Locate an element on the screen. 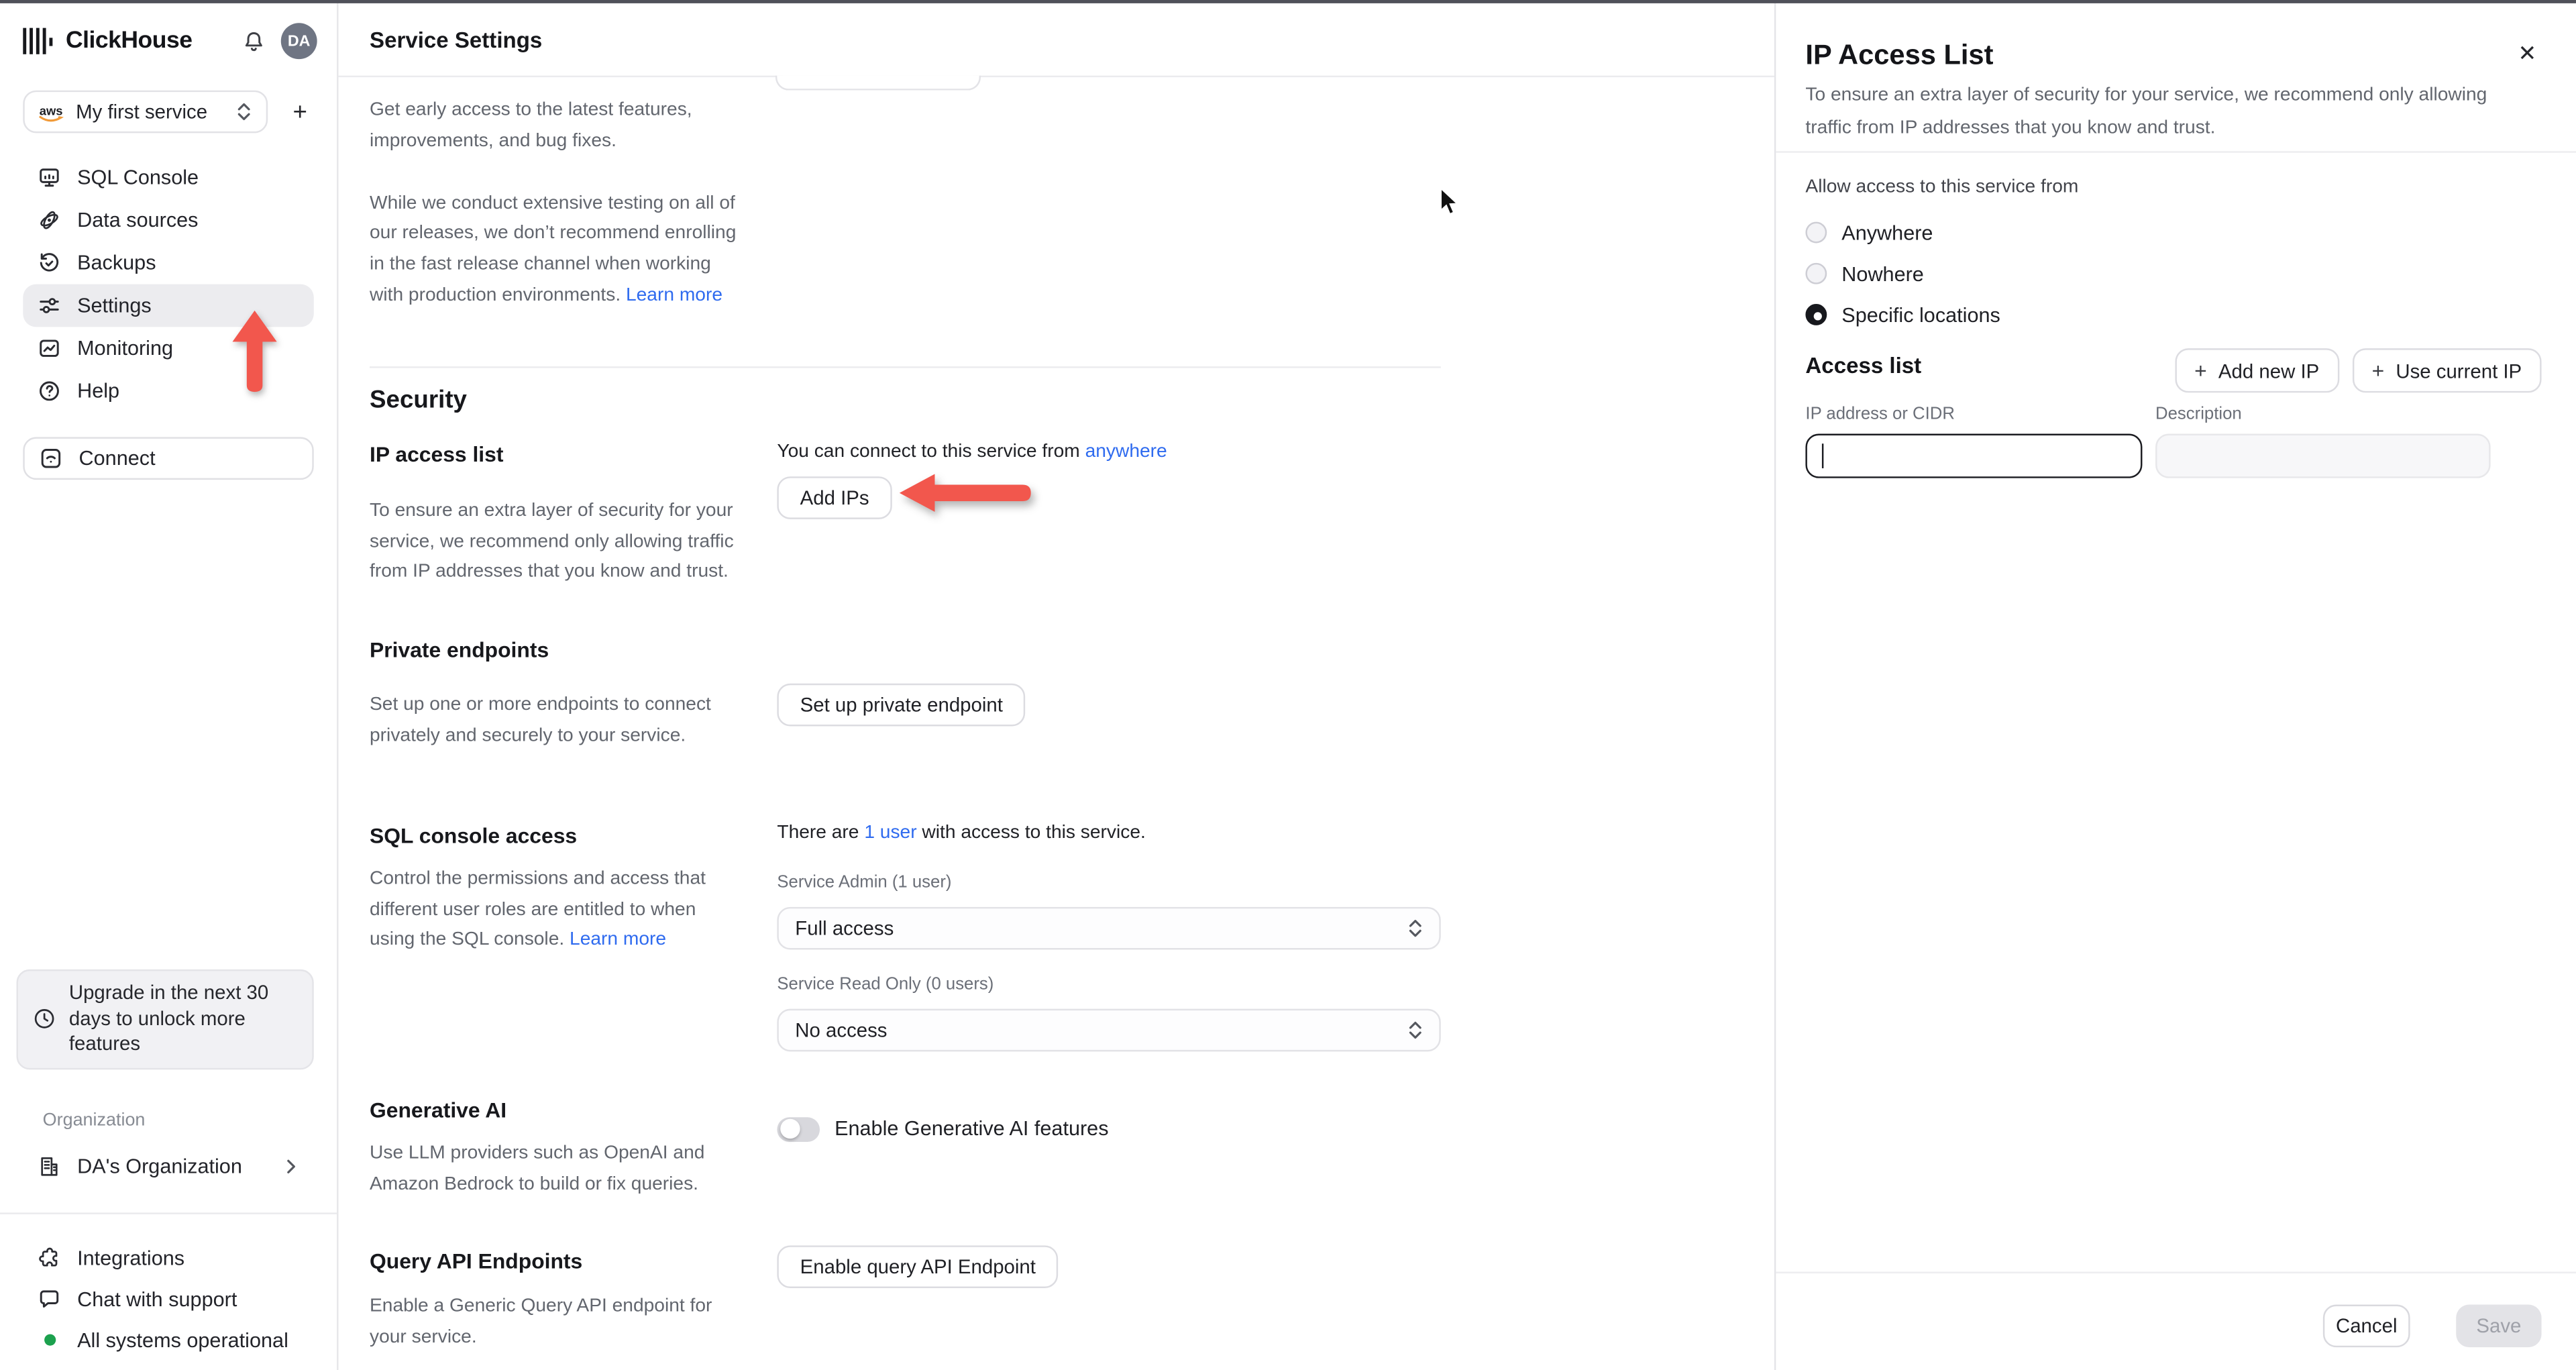  service-selector: aws My first service is located at coordinates (145, 112).